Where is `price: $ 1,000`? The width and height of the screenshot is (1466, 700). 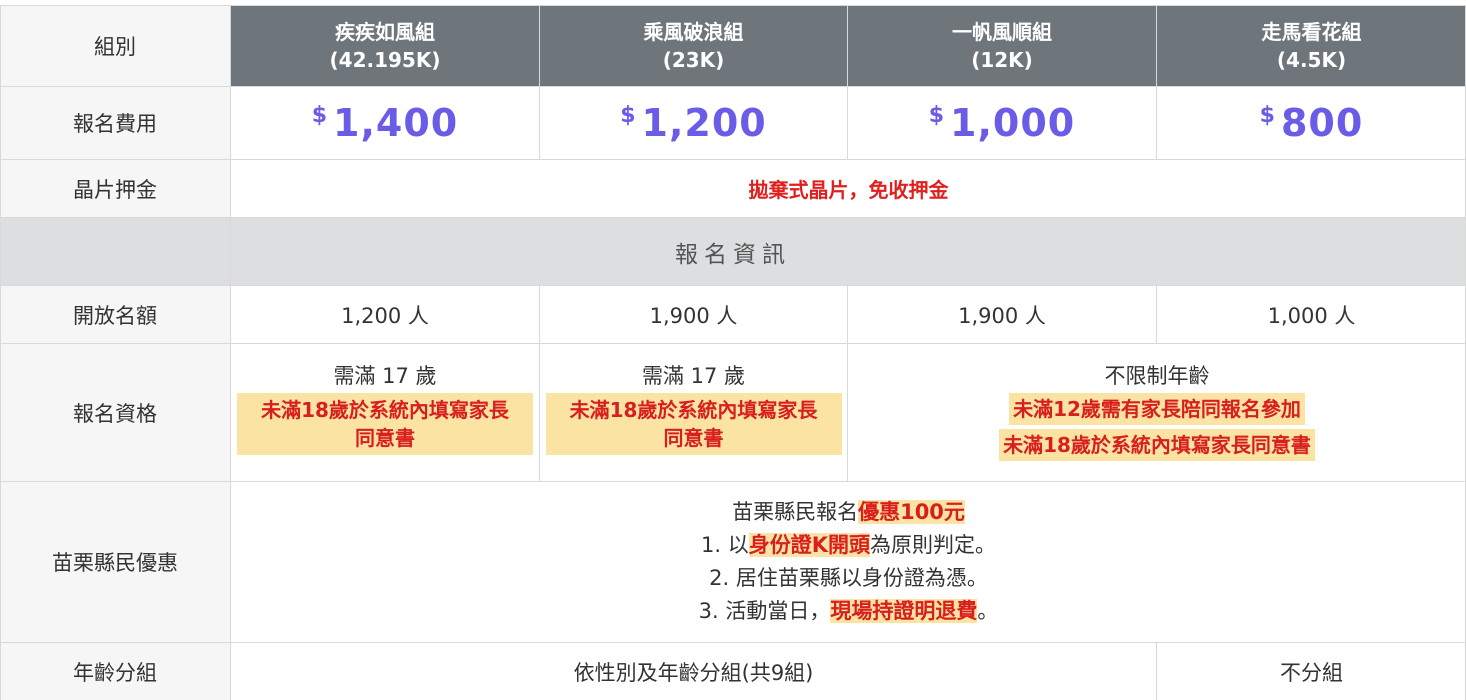
price: $ 1,000 is located at coordinates (1002, 123).